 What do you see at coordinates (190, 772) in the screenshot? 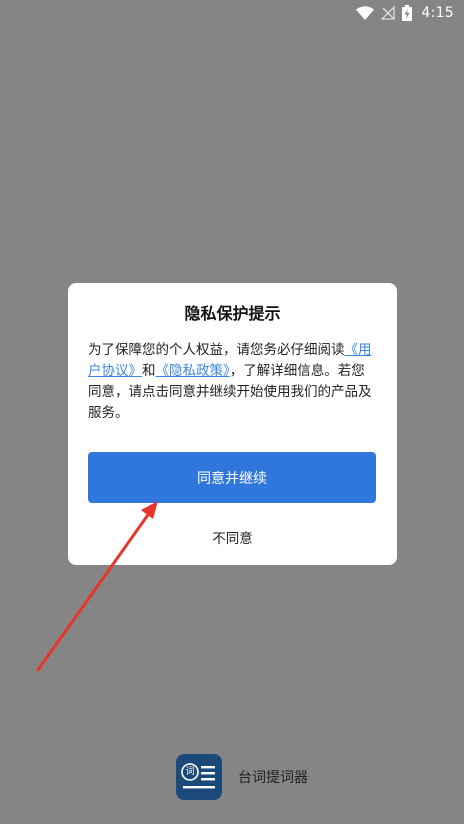
I see `app-logo-glyph: 词` at bounding box center [190, 772].